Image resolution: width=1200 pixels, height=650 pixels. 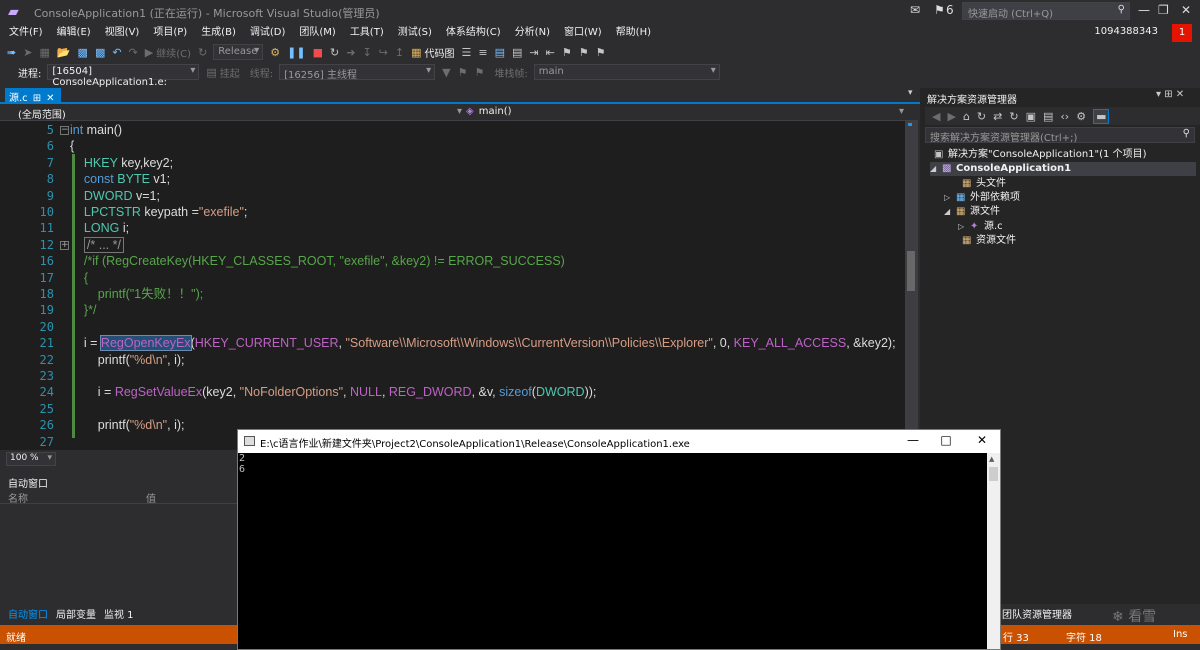 I want to click on continue-icon: ▶, so click(x=149, y=52).